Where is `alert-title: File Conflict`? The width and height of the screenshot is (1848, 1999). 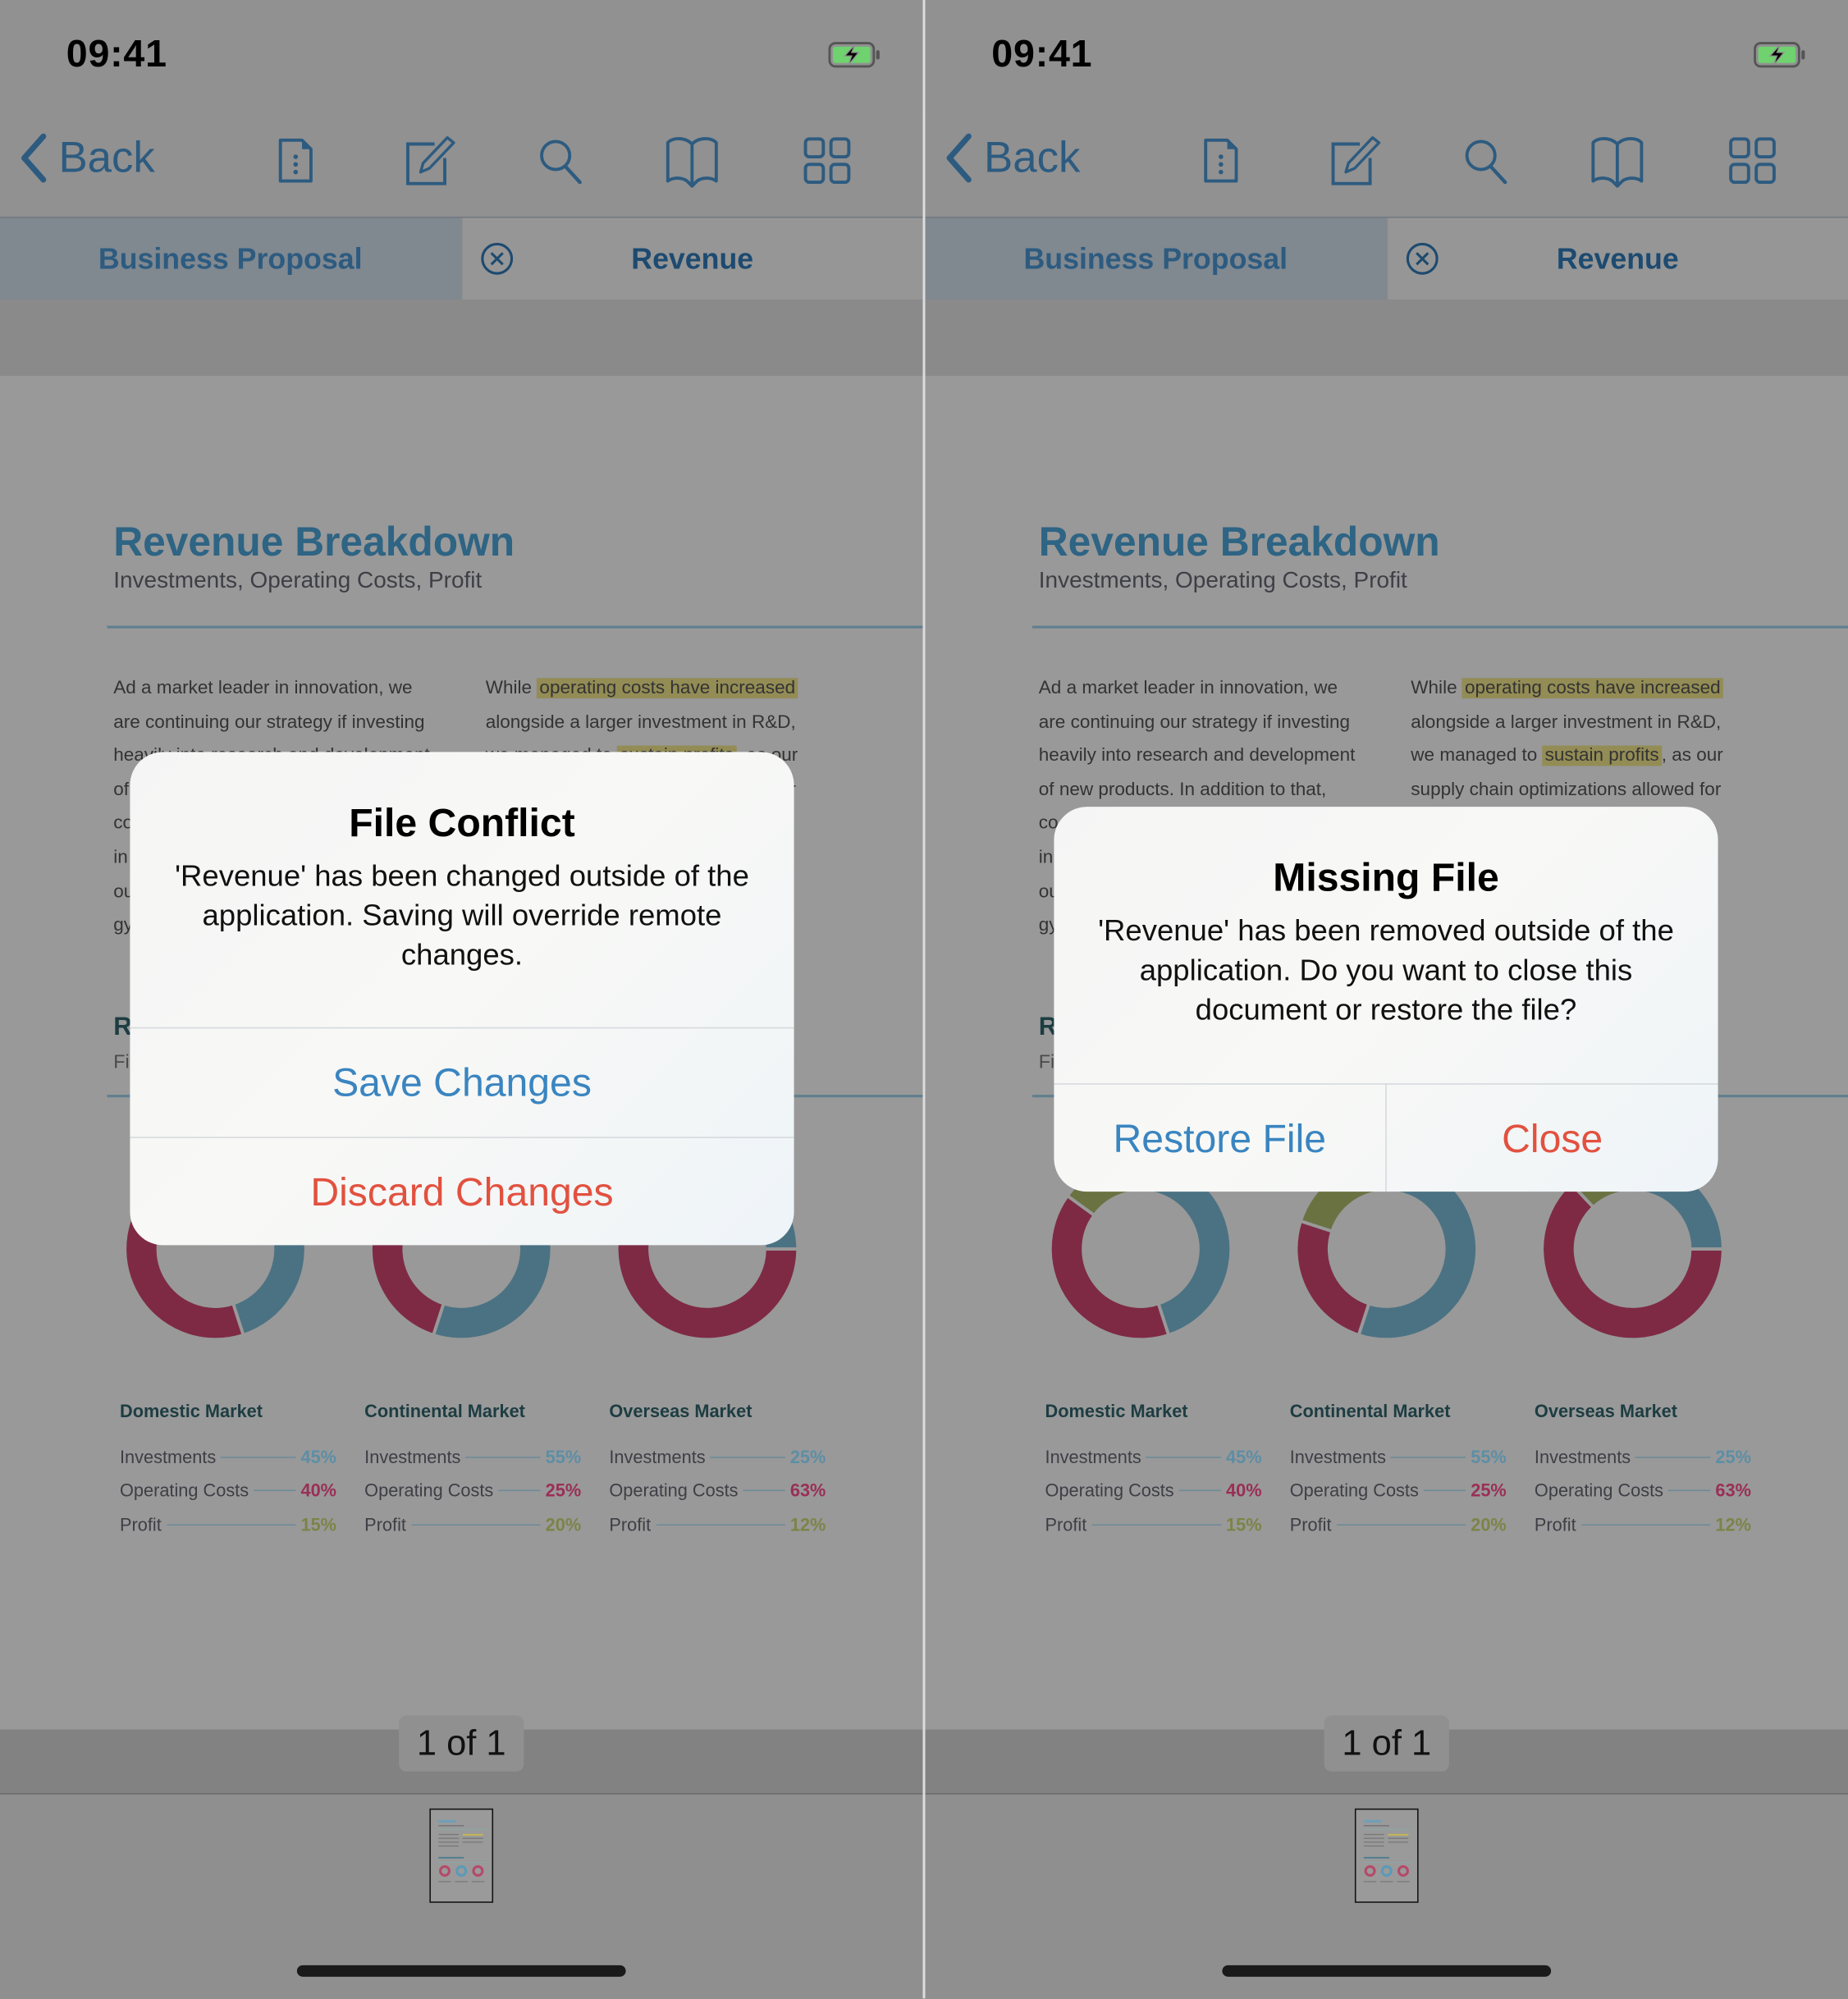
alert-title: File Conflict is located at coordinates (462, 822).